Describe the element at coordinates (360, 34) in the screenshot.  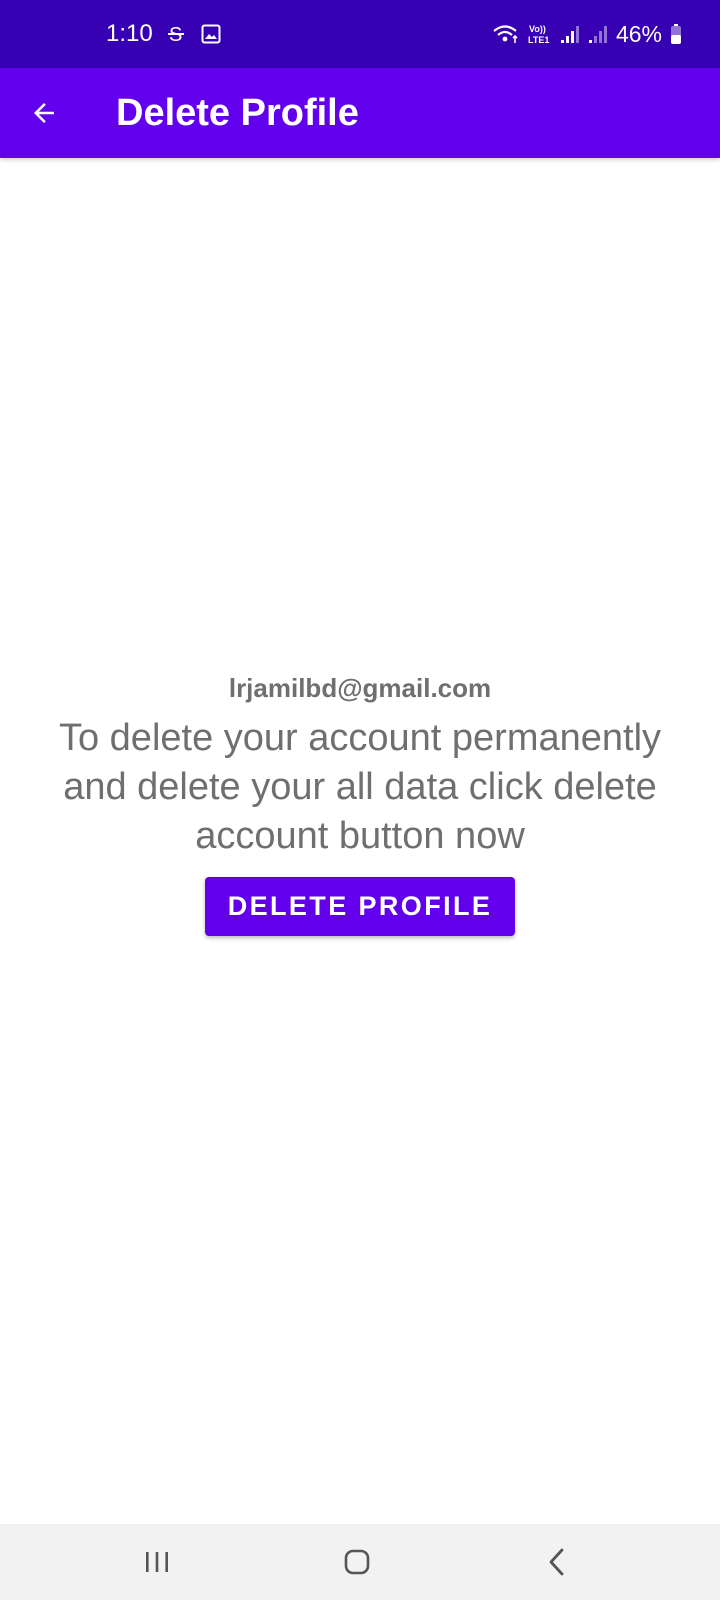
I see `status-bar: 1:10 S Vo)) LTE1 46%` at that location.